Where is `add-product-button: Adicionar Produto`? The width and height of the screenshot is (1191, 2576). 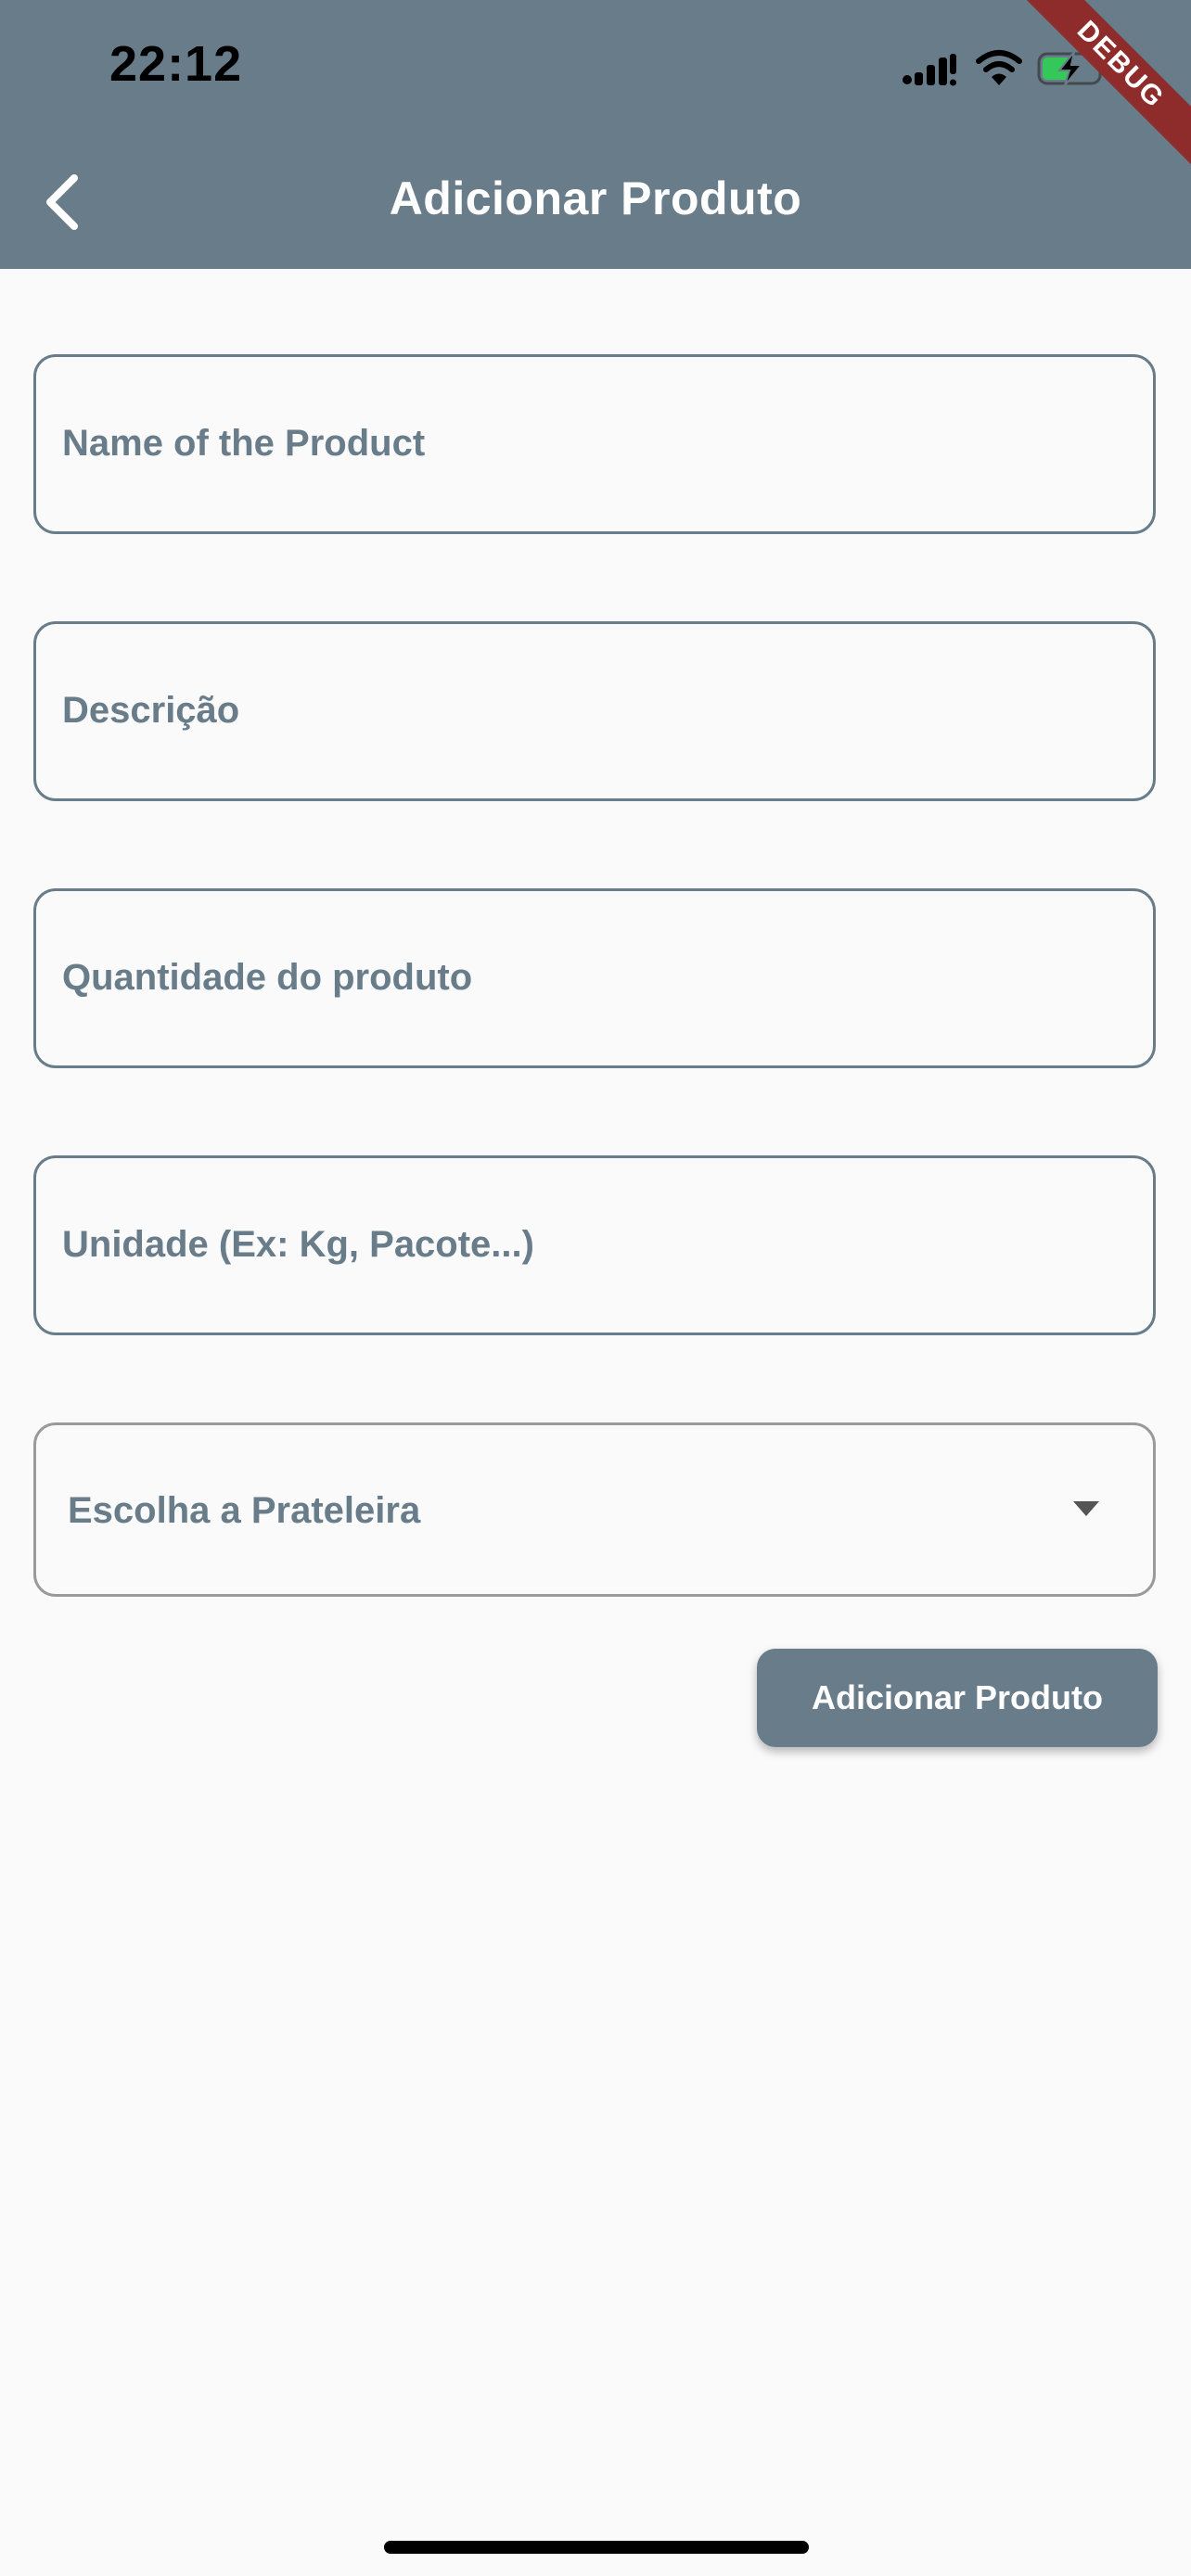
add-product-button: Adicionar Produto is located at coordinates (958, 1698).